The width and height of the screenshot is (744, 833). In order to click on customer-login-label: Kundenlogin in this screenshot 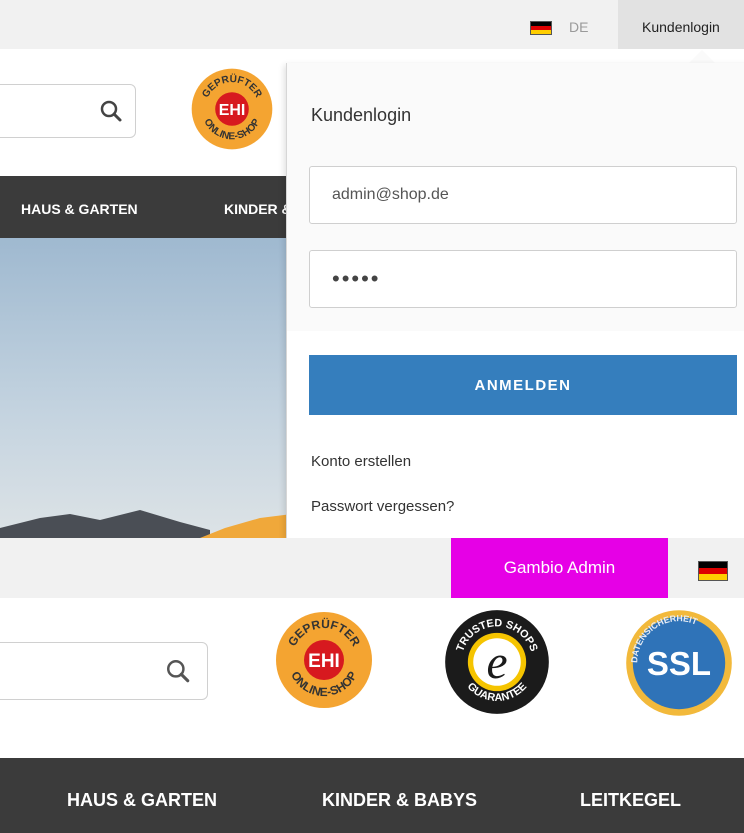, I will do `click(681, 27)`.